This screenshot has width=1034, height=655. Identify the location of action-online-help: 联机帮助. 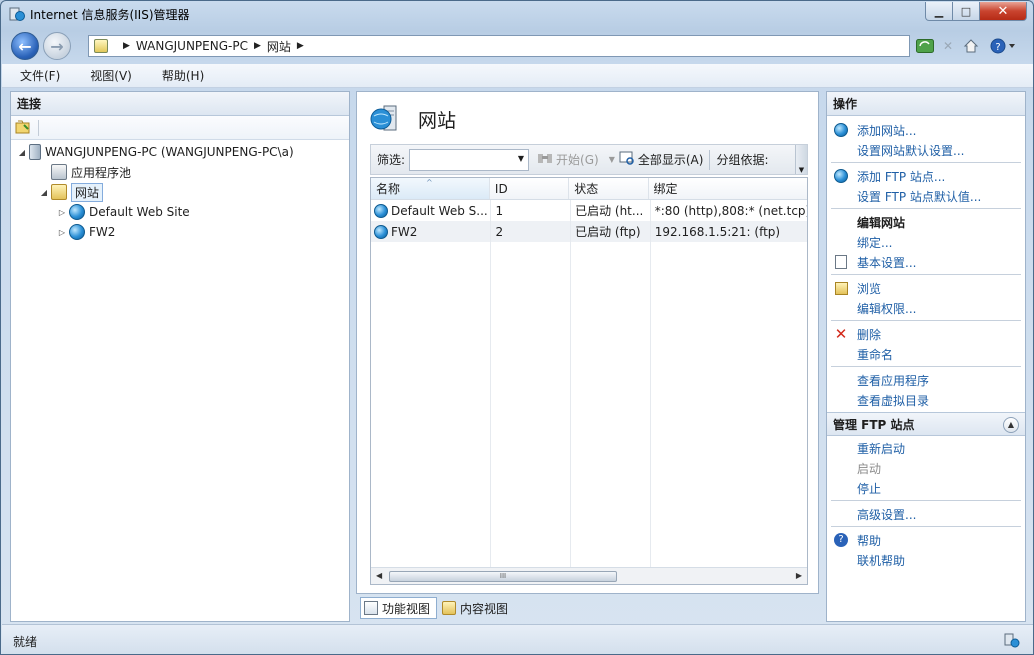
(926, 560).